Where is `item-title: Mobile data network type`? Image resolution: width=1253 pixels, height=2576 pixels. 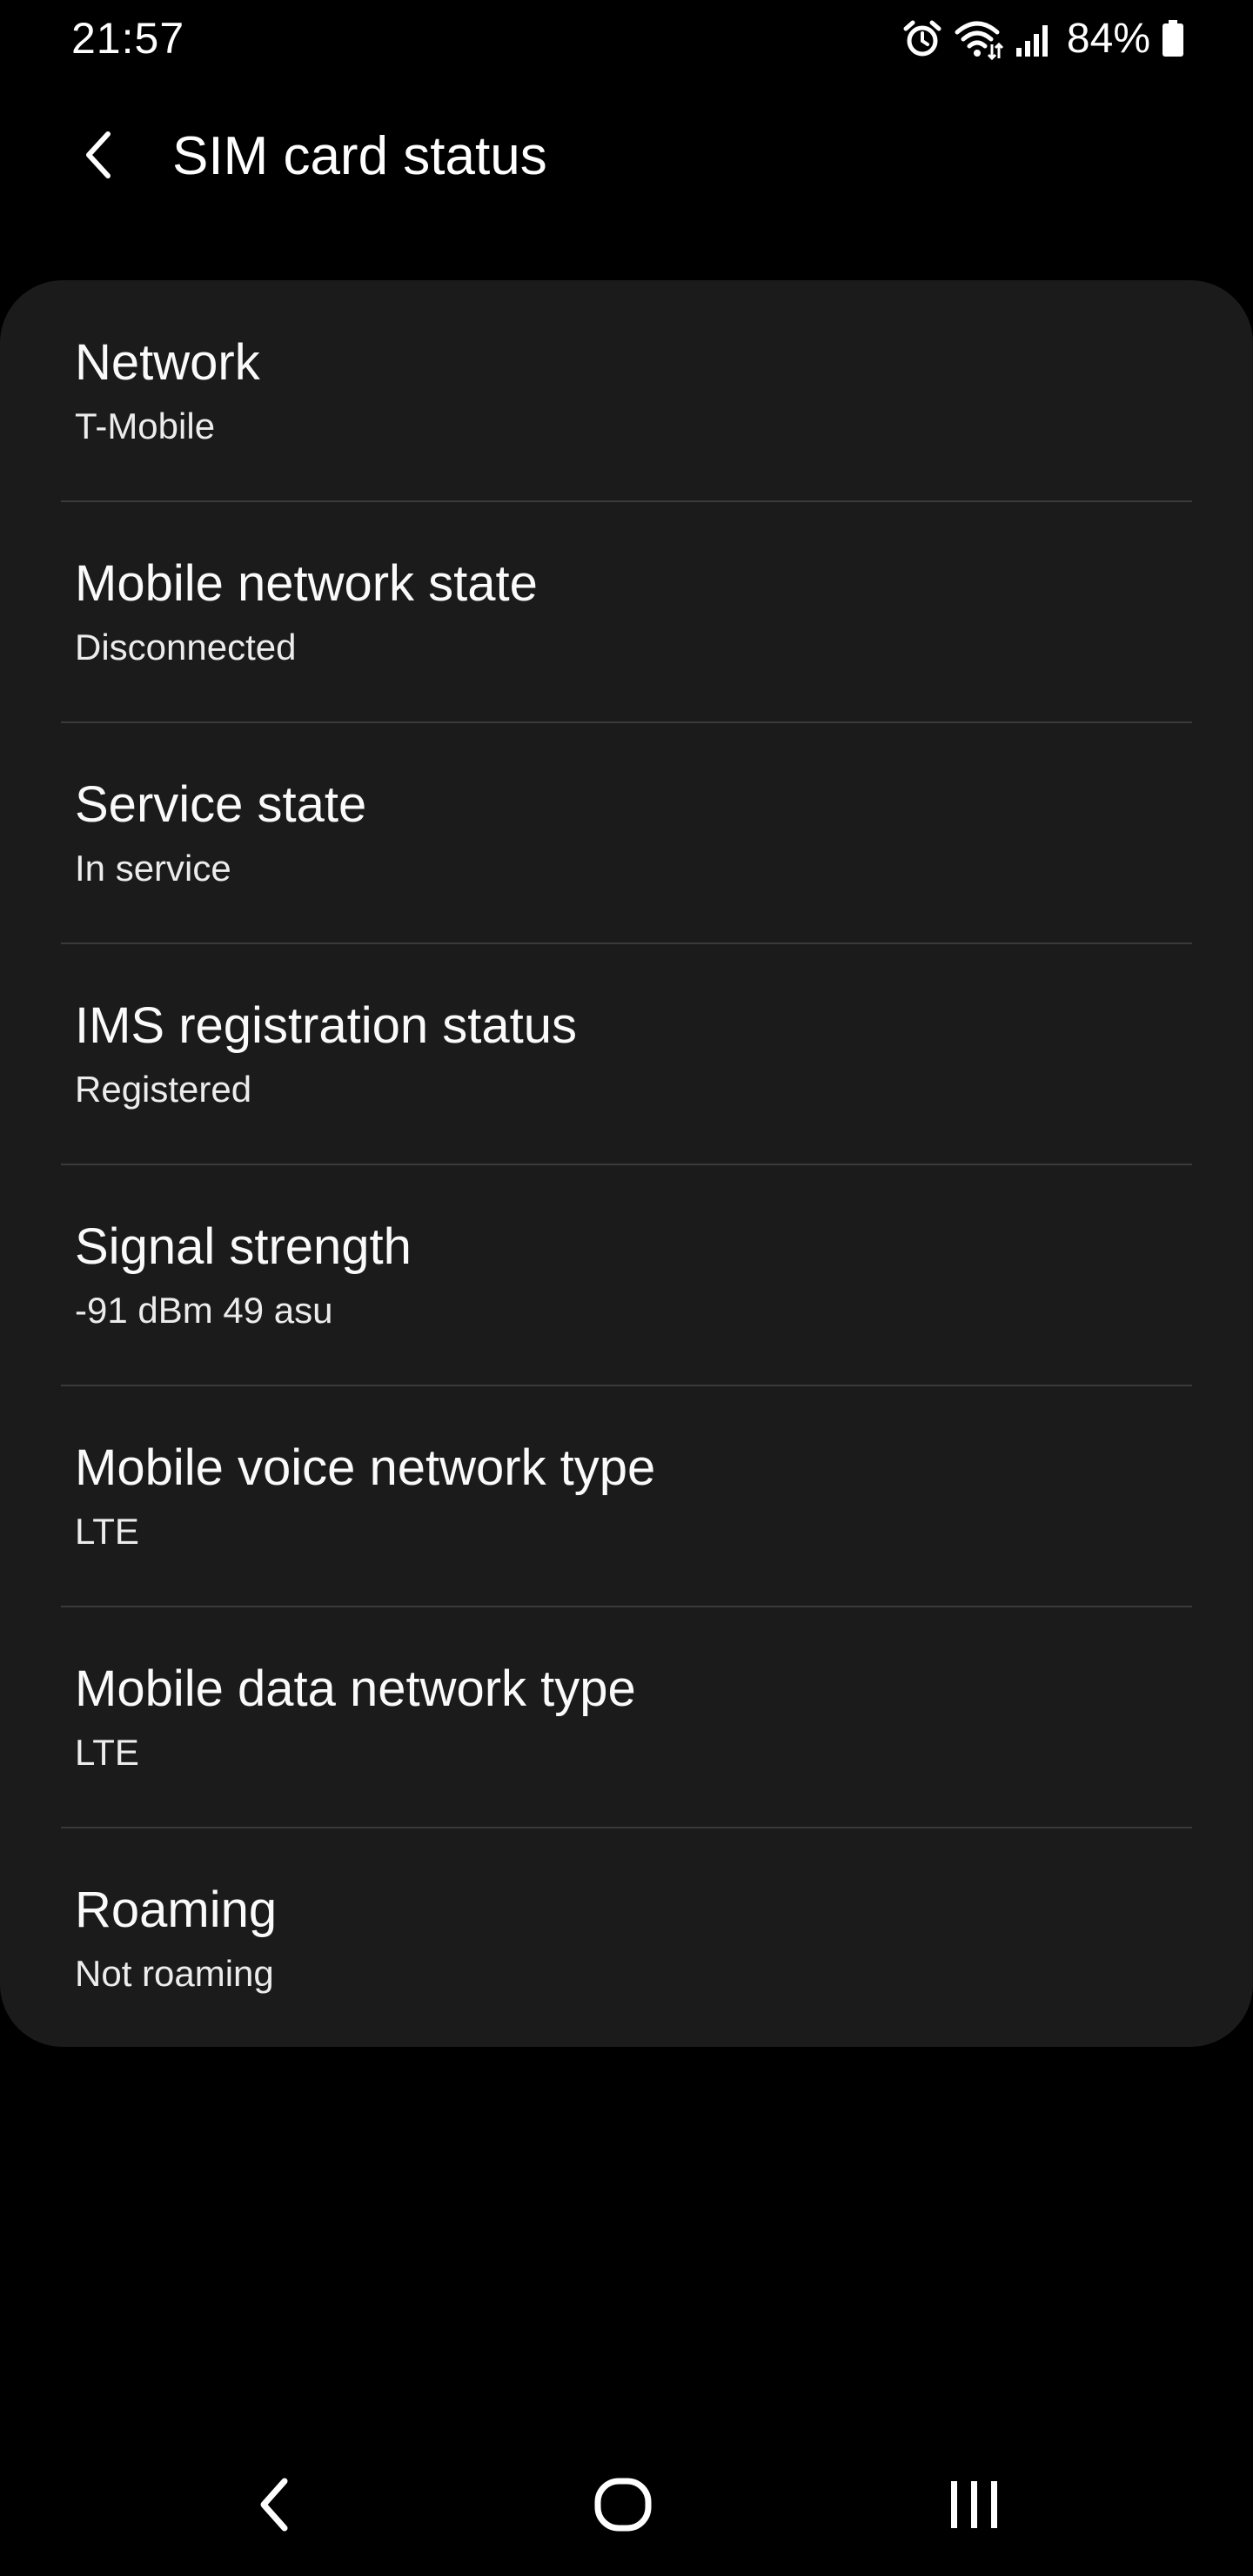
item-title: Mobile data network type is located at coordinates (355, 1689).